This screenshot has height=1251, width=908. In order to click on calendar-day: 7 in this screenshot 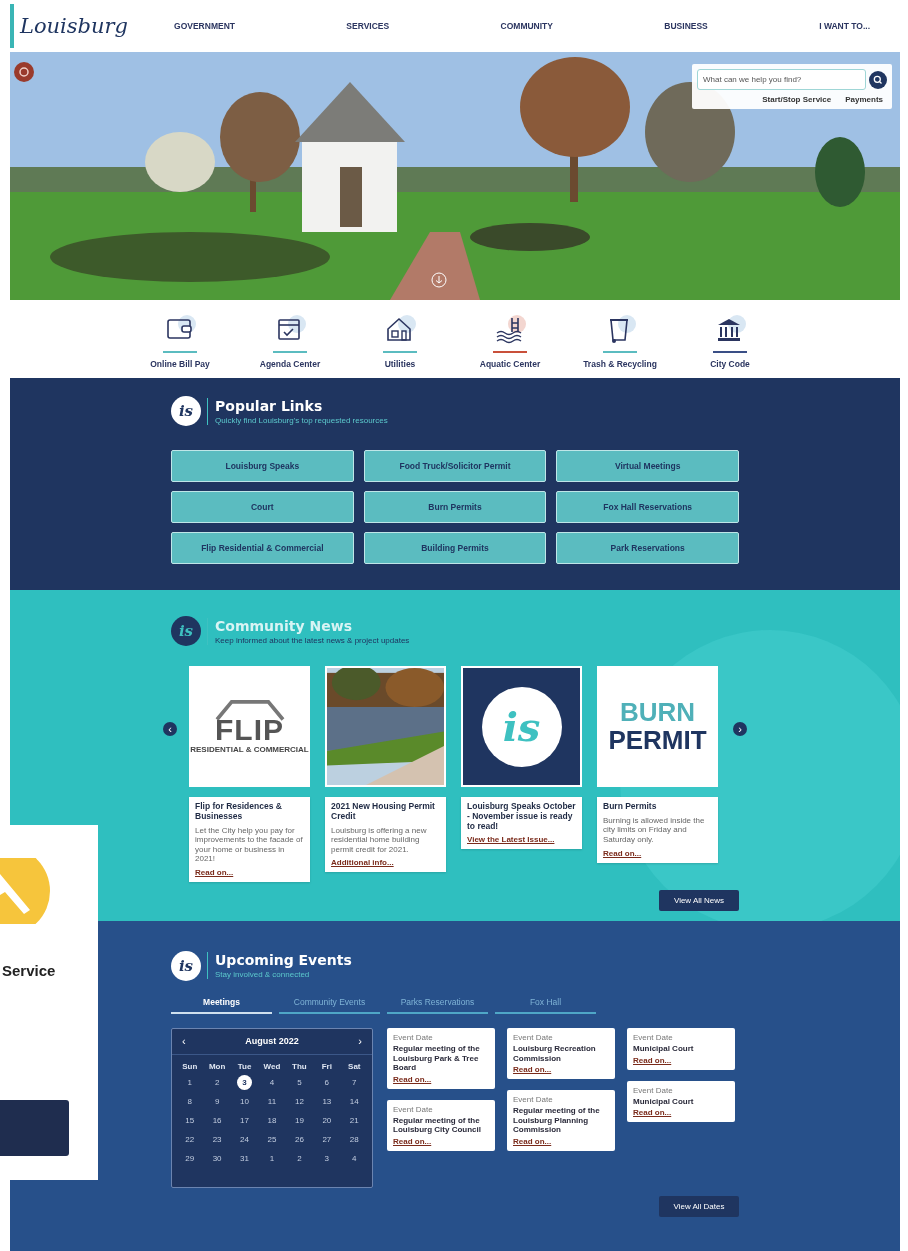, I will do `click(354, 1082)`.